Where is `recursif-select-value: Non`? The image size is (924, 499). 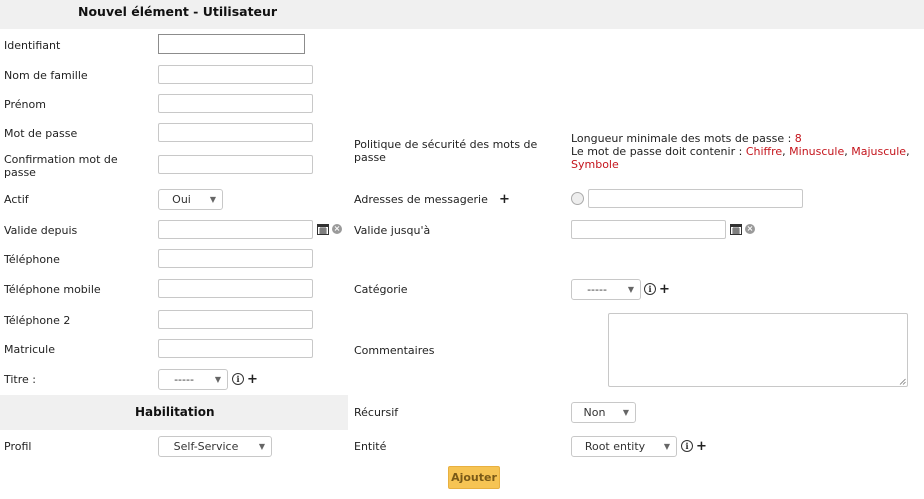 recursif-select-value: Non is located at coordinates (594, 412).